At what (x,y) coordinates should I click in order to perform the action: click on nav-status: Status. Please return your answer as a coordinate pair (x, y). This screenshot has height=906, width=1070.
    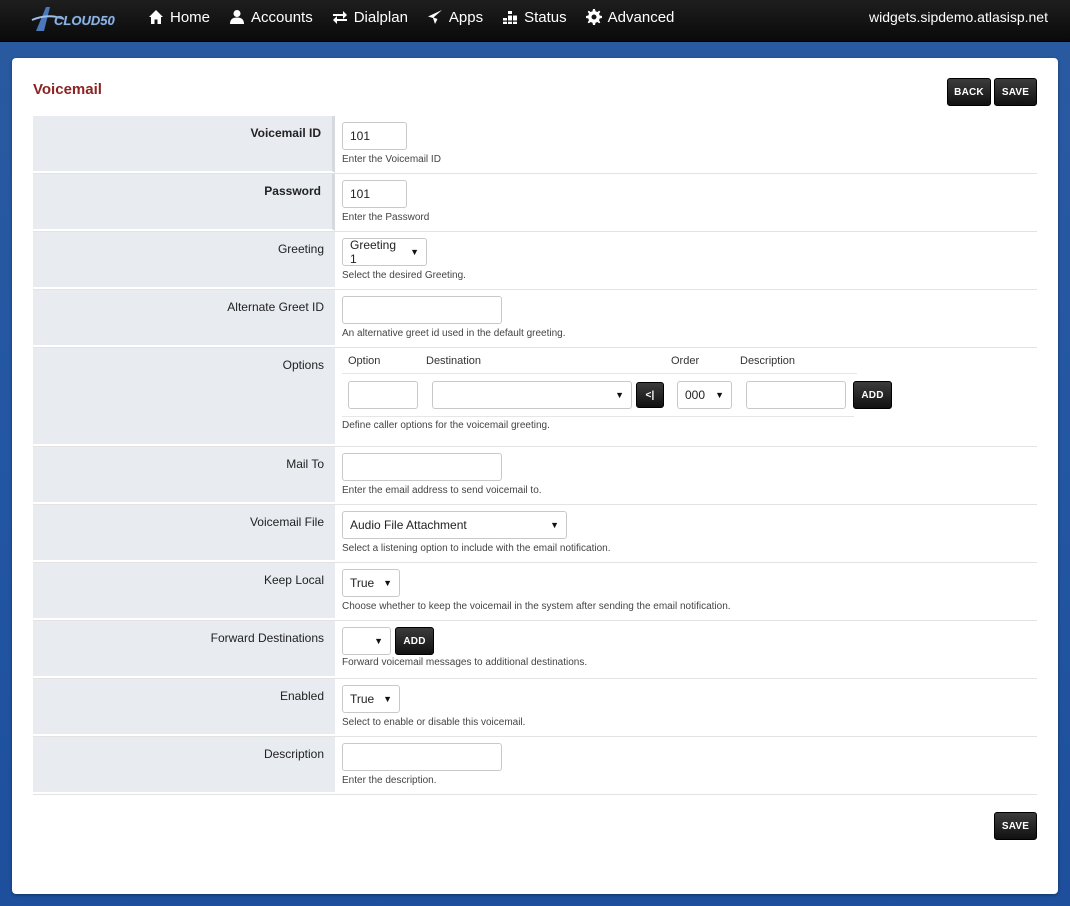
    Looking at the image, I should click on (534, 17).